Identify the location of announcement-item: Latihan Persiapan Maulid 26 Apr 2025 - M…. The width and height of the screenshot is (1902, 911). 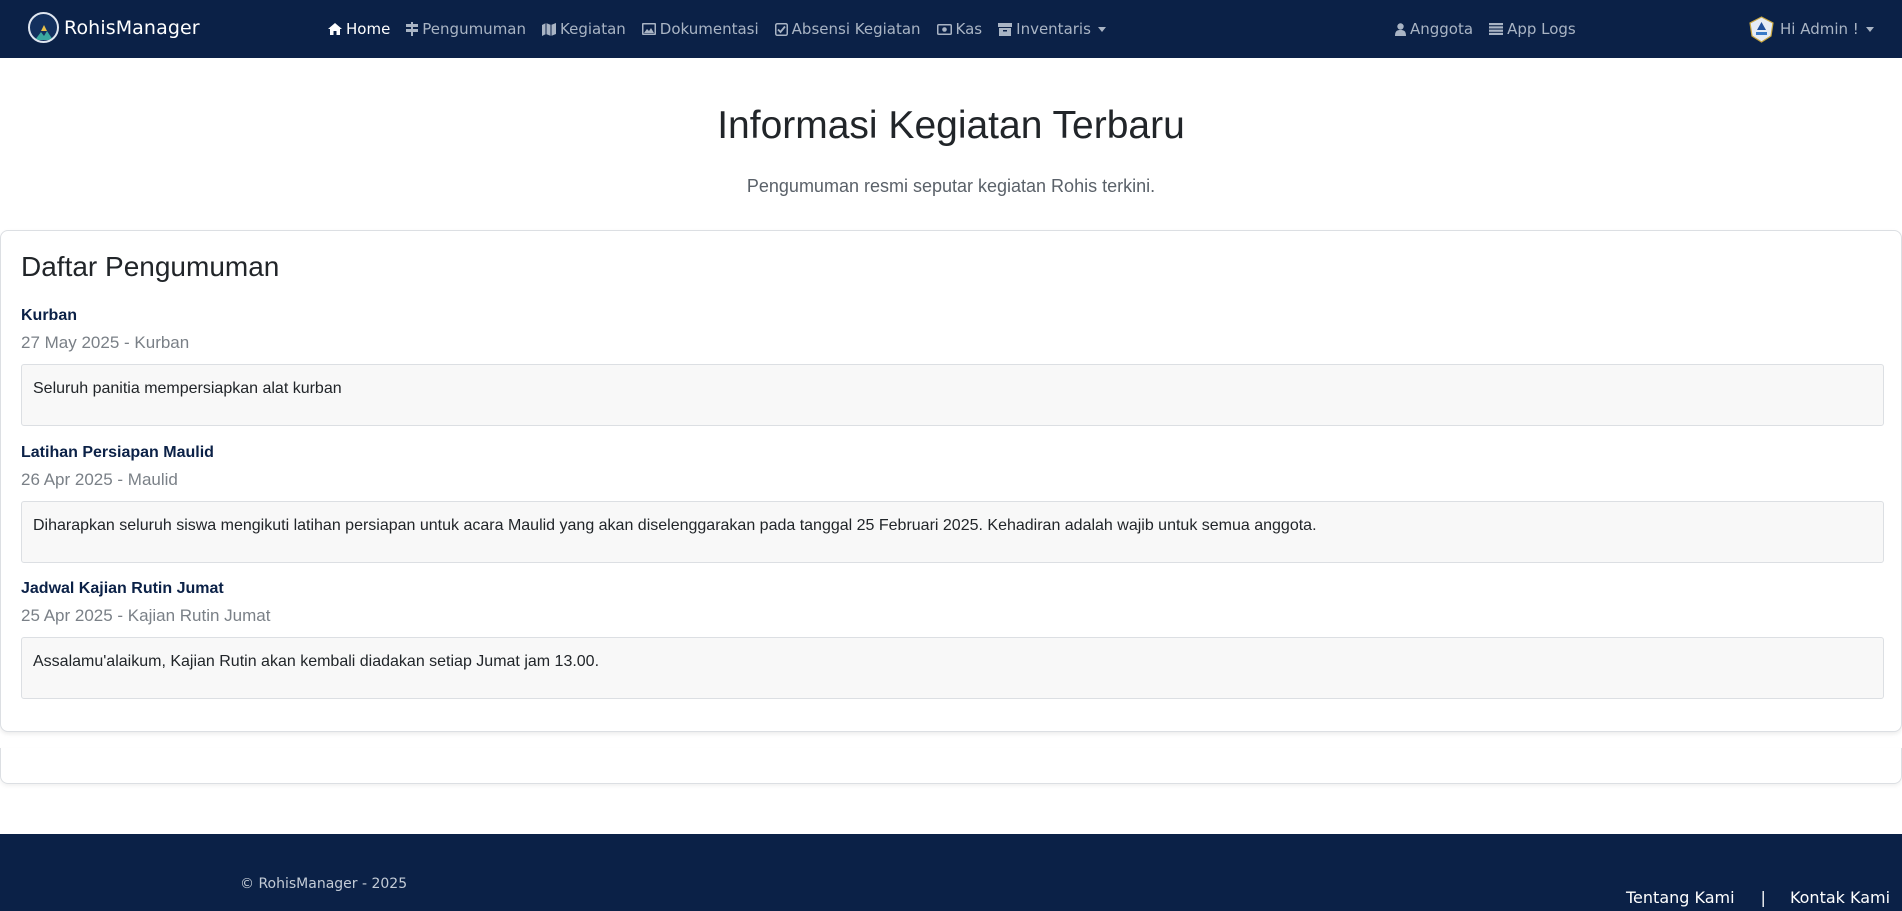
(952, 503).